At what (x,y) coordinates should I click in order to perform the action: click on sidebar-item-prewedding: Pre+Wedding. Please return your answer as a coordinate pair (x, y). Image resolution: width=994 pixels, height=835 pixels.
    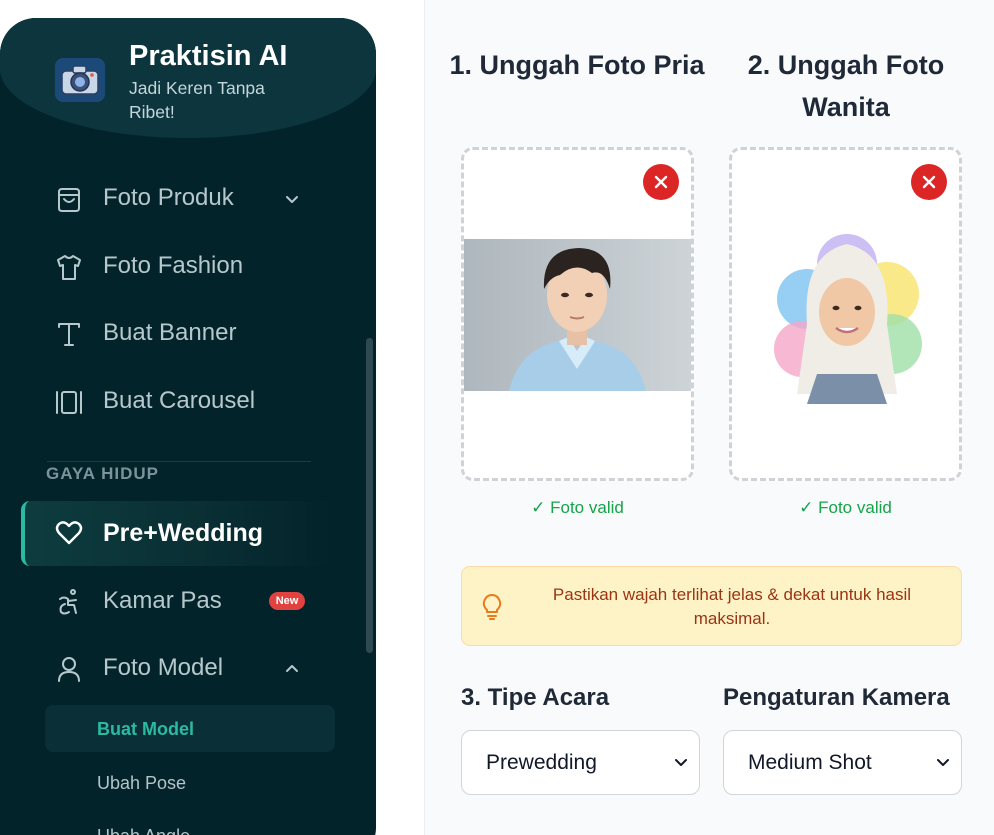
    Looking at the image, I should click on (176, 533).